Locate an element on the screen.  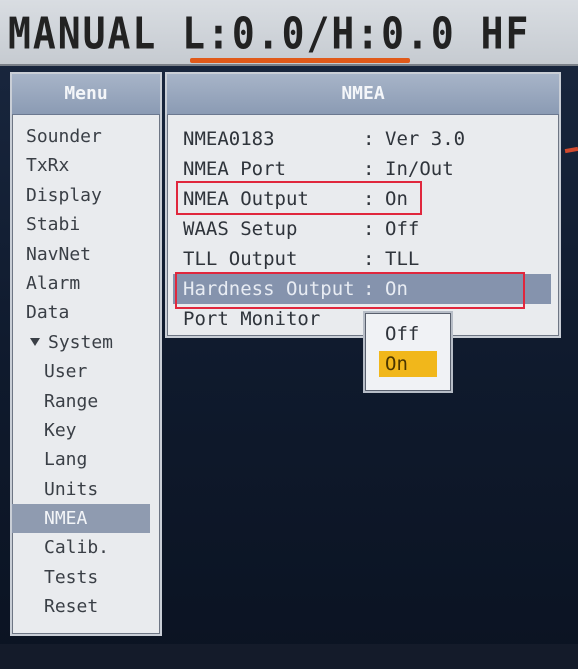
setting-row-nmea-port: NMEA Port : In/Out is located at coordinates (363, 169).